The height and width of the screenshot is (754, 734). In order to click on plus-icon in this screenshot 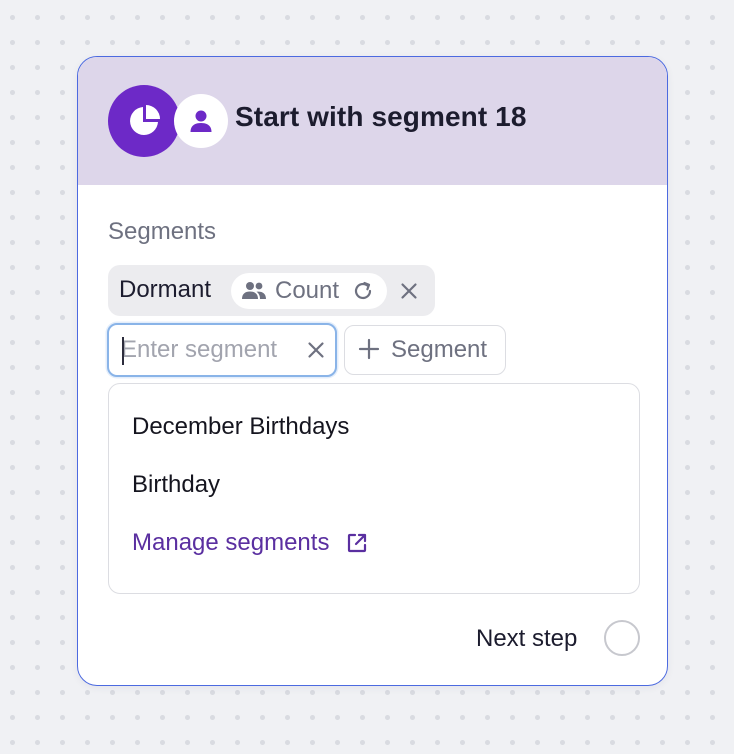, I will do `click(369, 351)`.